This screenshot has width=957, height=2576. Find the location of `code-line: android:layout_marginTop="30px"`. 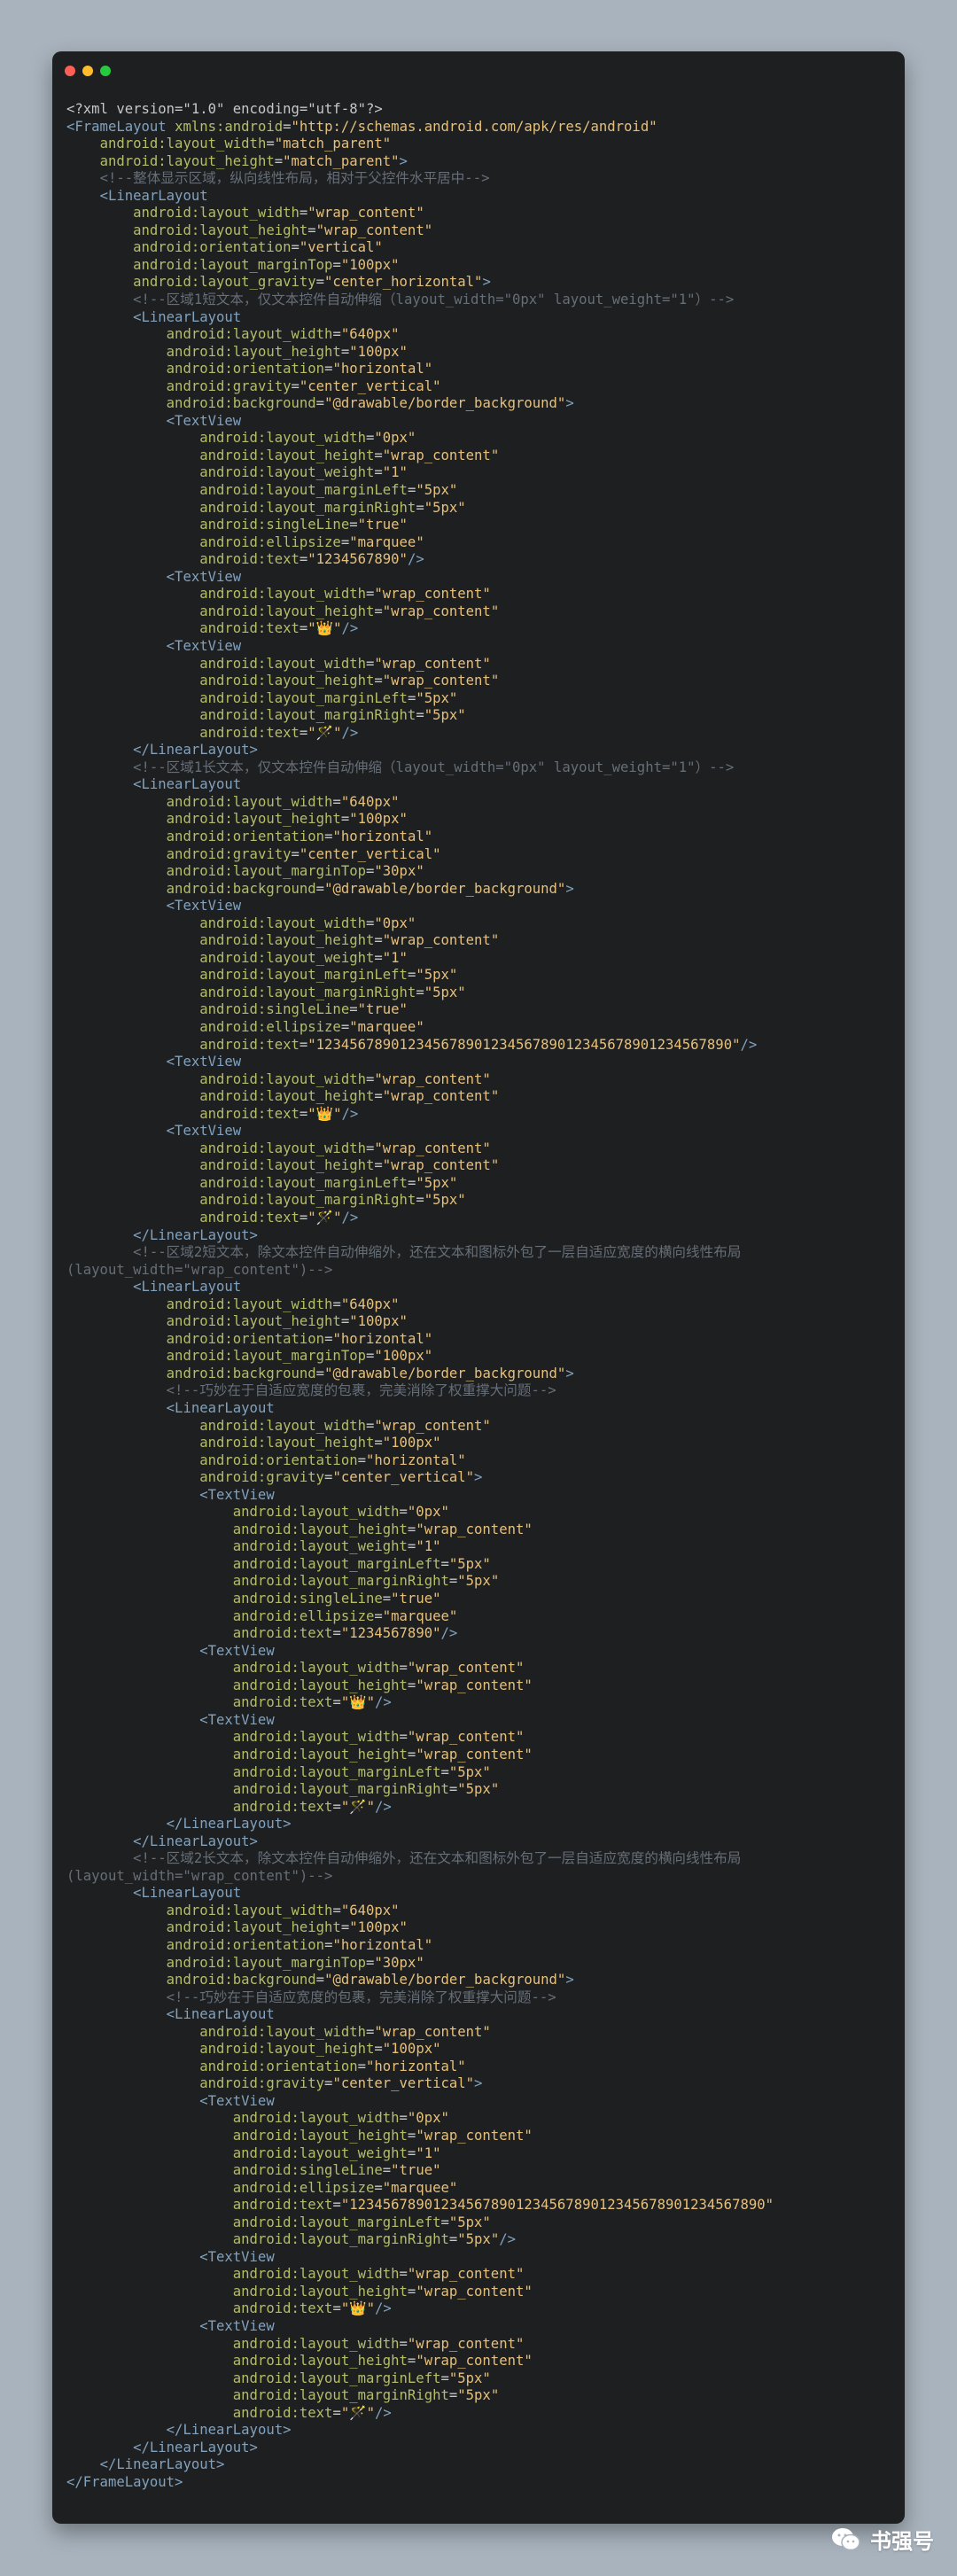

code-line: android:layout_marginTop="30px" is located at coordinates (481, 872).